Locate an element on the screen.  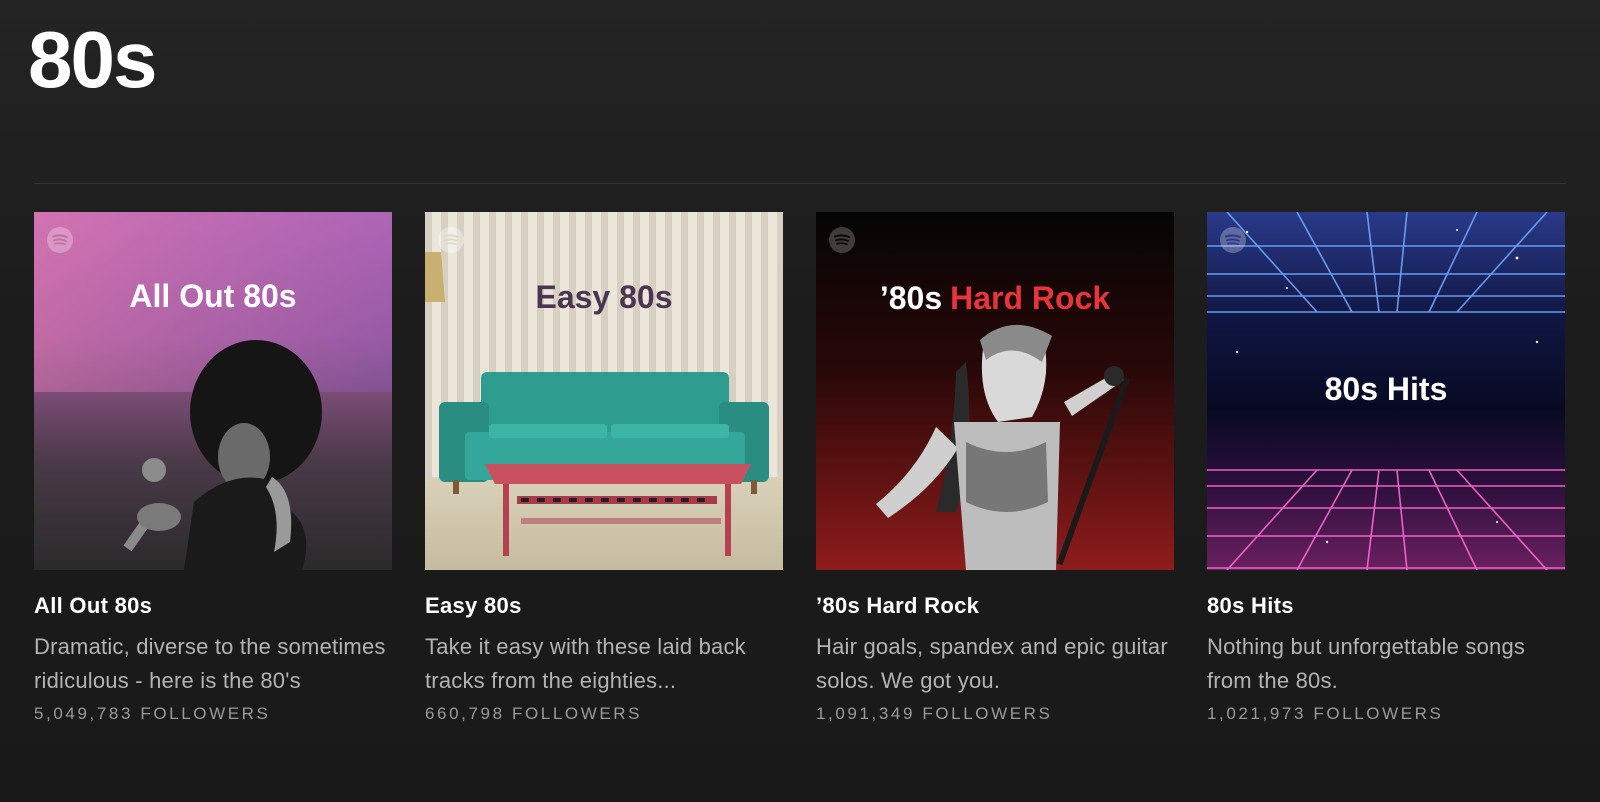
playlist-followers: 1,021,973 FOLLOWERS is located at coordinates (1325, 713).